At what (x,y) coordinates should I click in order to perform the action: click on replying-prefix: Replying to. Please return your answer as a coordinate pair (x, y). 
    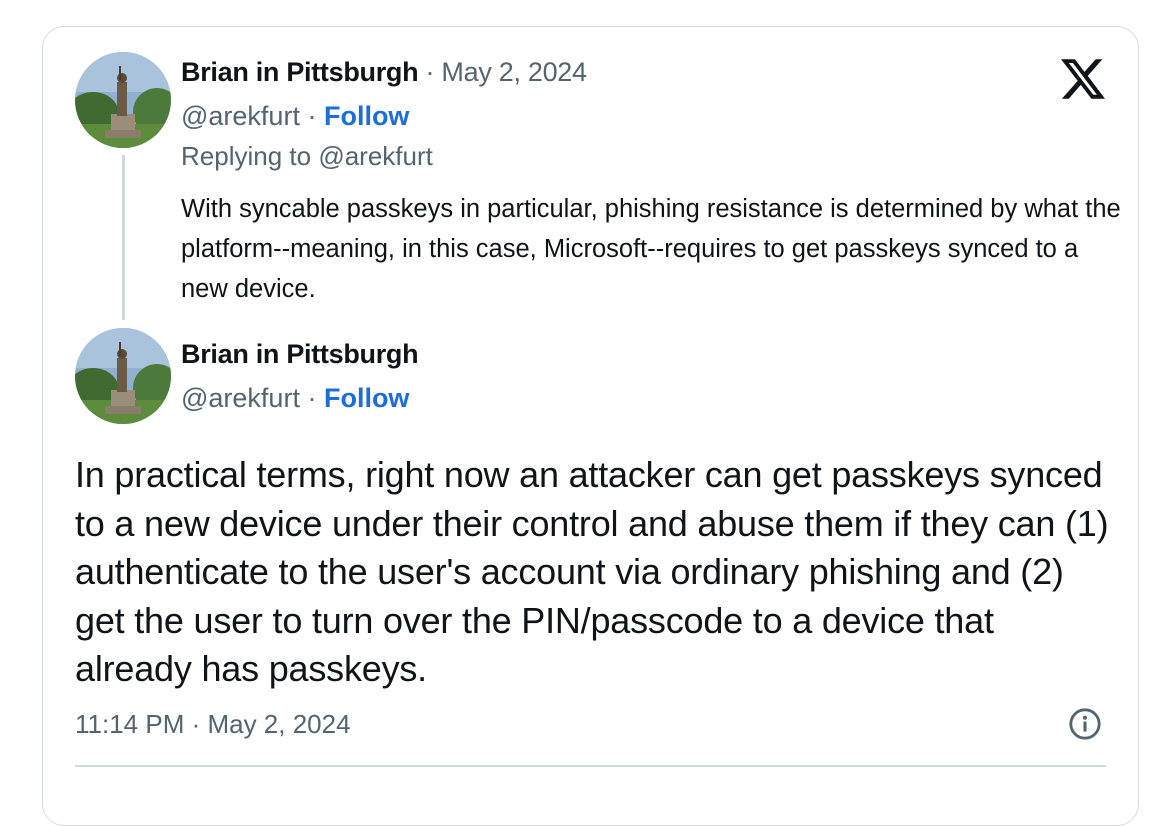
    Looking at the image, I should click on (250, 156).